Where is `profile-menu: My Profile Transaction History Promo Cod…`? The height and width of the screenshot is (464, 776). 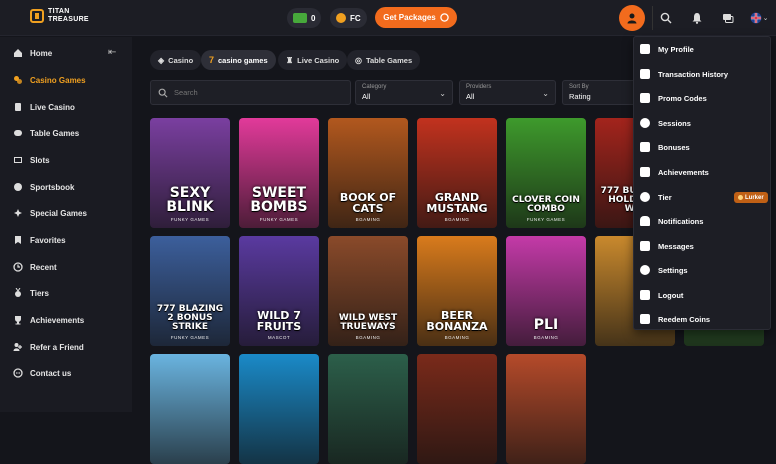
profile-menu: My Profile Transaction History Promo Cod… is located at coordinates (702, 183).